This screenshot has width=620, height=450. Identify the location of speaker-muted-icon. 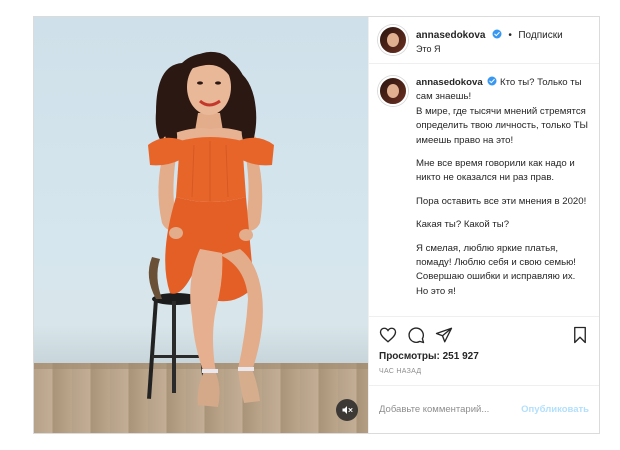
(347, 410).